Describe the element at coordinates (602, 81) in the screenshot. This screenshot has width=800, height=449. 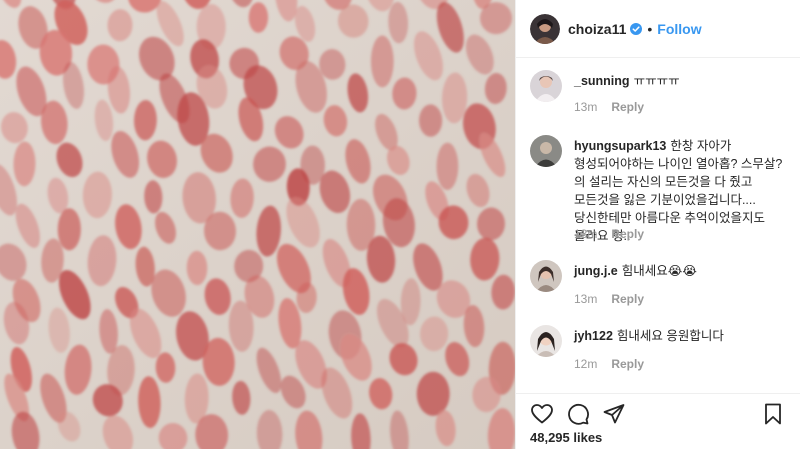
I see `comment-username: _sunning` at that location.